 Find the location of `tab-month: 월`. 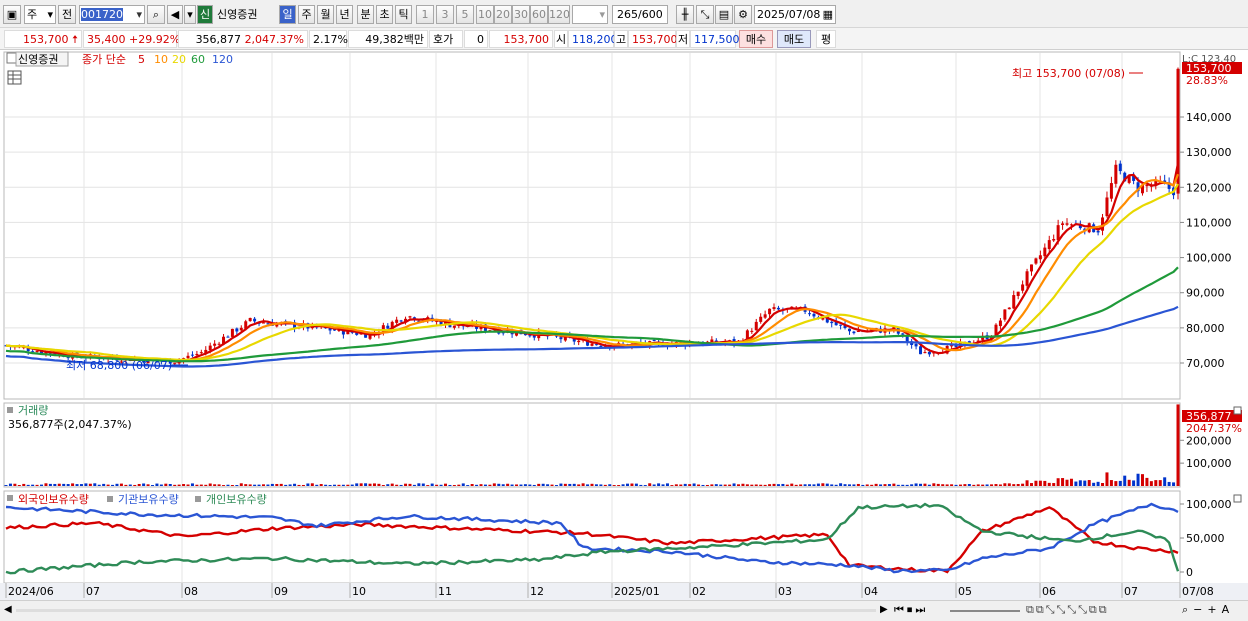

tab-month: 월 is located at coordinates (325, 14).